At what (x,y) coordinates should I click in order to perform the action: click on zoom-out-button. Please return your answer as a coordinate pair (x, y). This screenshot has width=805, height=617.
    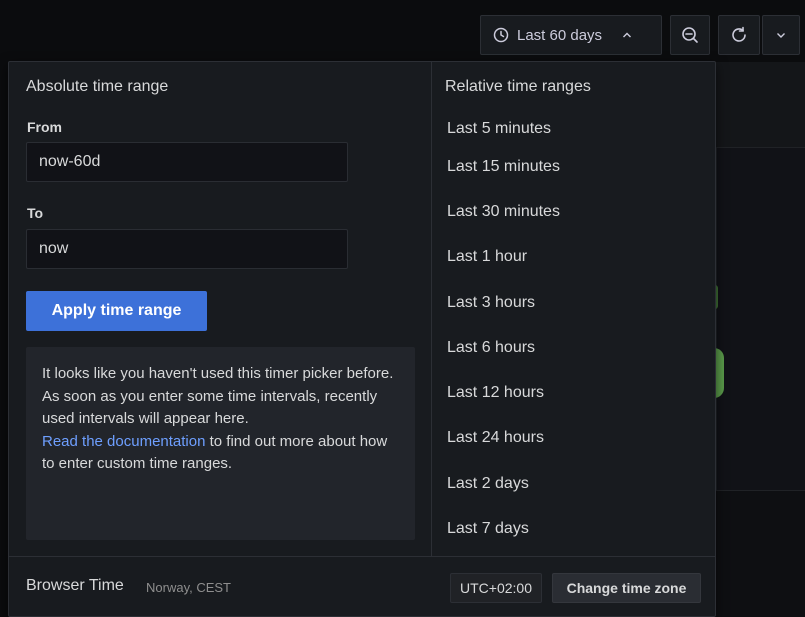
    Looking at the image, I should click on (690, 35).